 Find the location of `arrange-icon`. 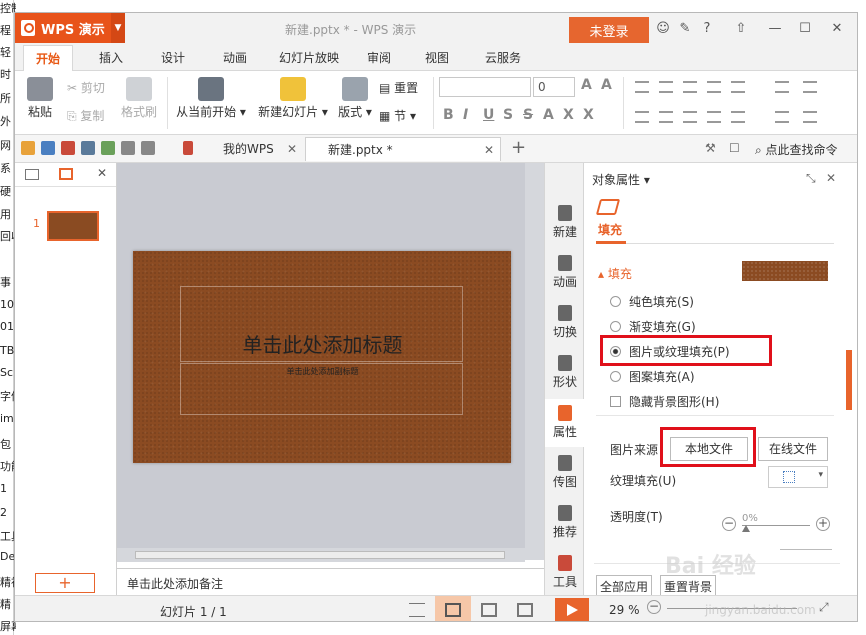

arrange-icon is located at coordinates (810, 117).